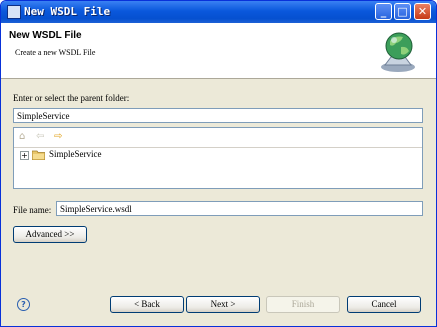 This screenshot has height=327, width=437. What do you see at coordinates (24, 155) in the screenshot?
I see `expand-icon: +` at bounding box center [24, 155].